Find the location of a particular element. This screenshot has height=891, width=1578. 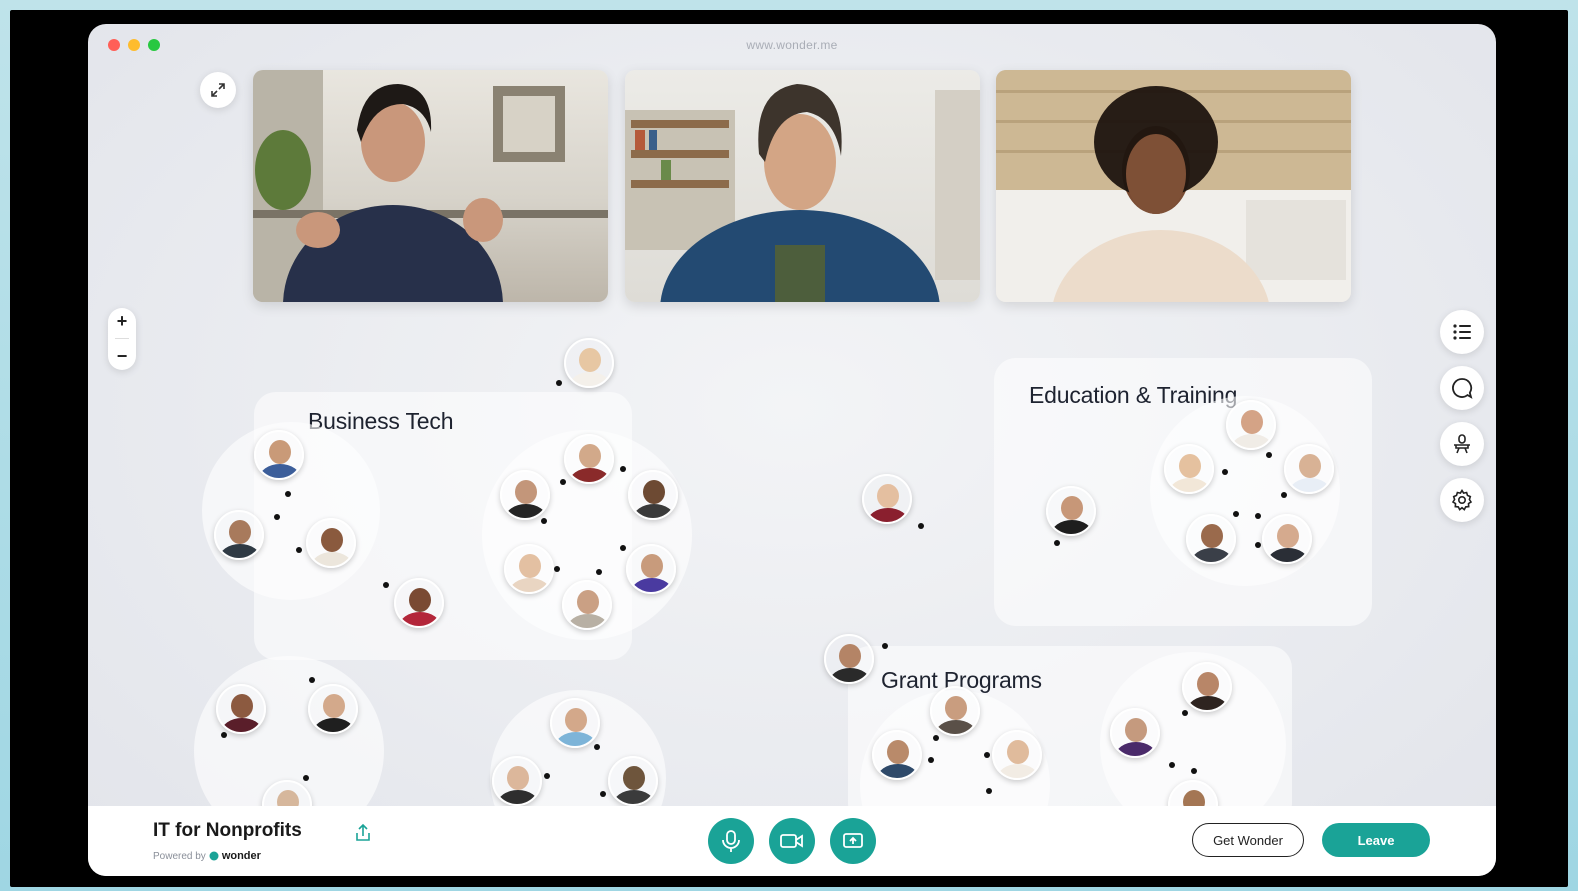

expand-button is located at coordinates (218, 90).